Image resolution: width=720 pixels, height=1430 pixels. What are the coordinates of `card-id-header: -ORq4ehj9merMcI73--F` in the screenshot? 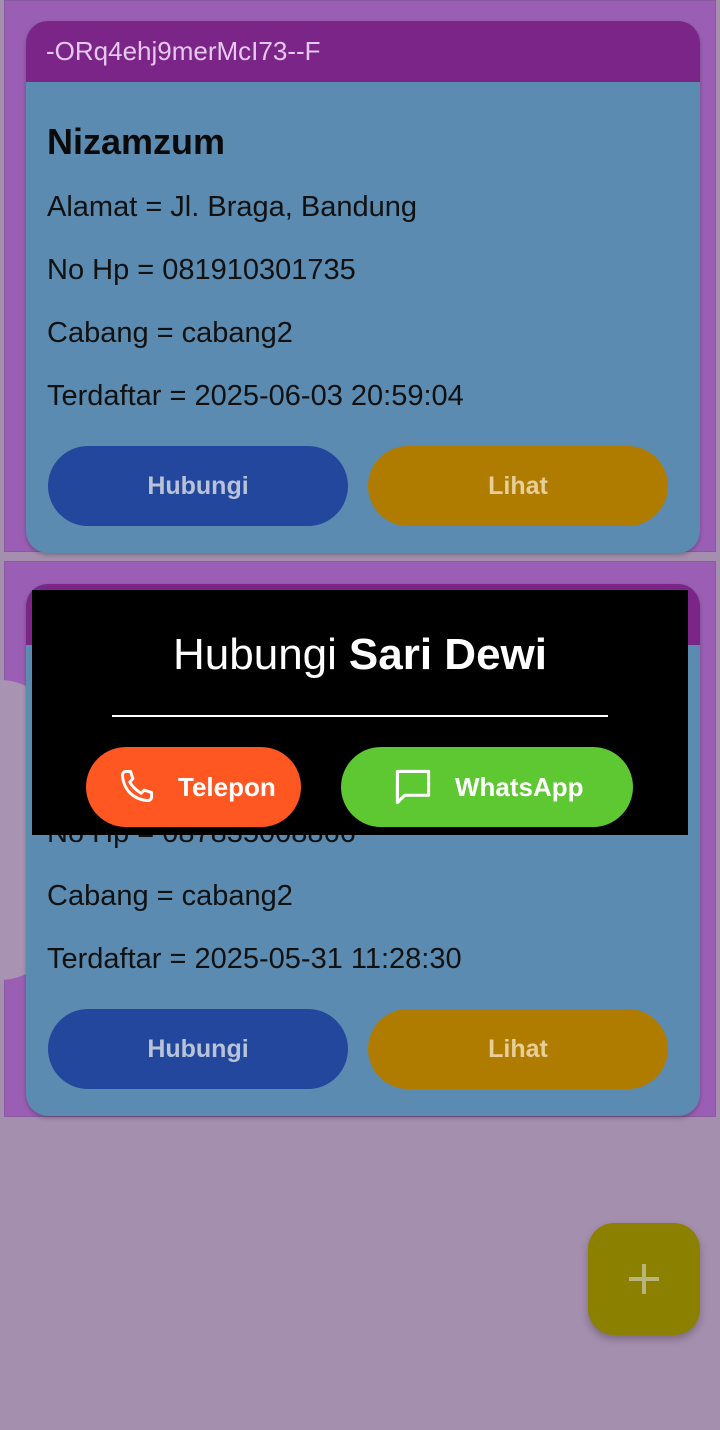 It's located at (363, 51).